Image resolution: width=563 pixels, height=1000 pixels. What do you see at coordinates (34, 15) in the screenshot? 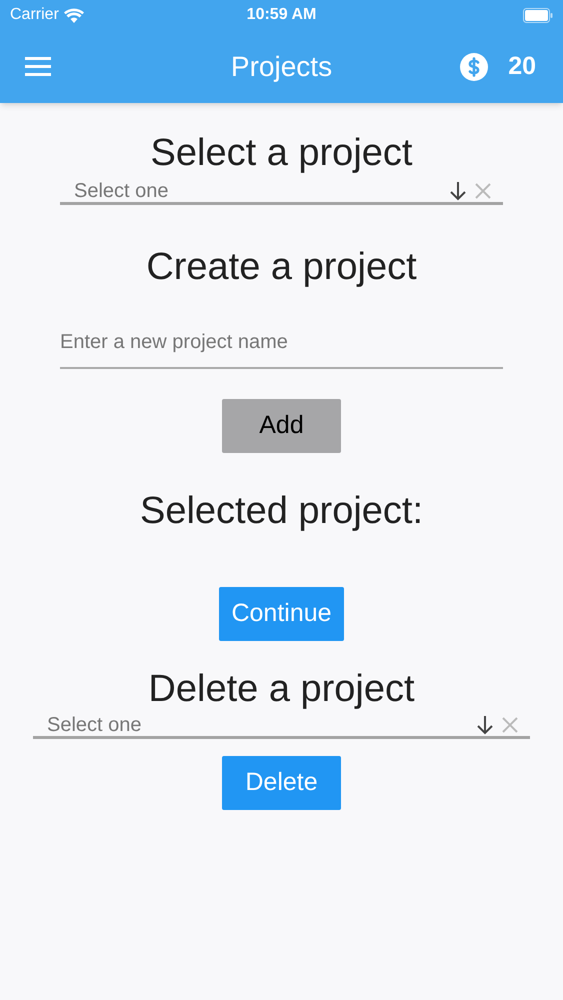
I see `carrier-label: Carrier` at bounding box center [34, 15].